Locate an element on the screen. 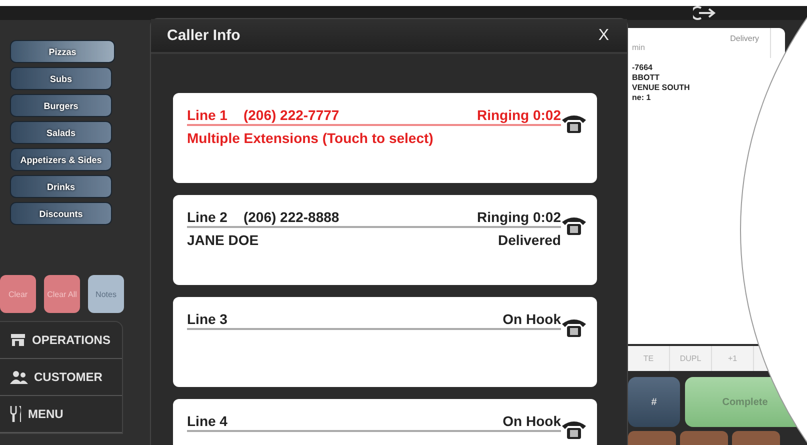 This screenshot has width=807, height=445. caller-line-card: Line 1 (206) 222-7777 Ringing 0:02 Multiple Extensions (Touch to select) is located at coordinates (385, 138).